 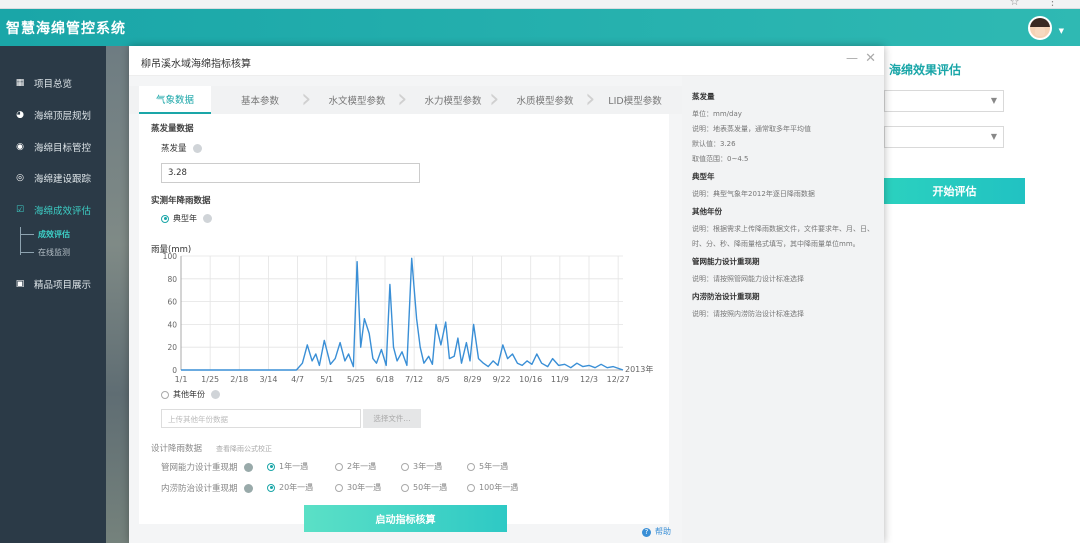 What do you see at coordinates (244, 449) in the screenshot?
I see `design-note-link: 查看降雨公式校正` at bounding box center [244, 449].